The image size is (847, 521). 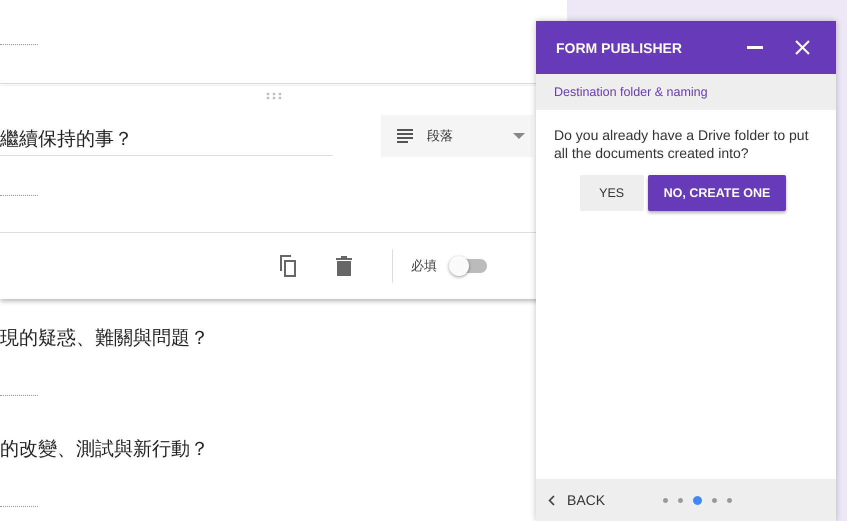 What do you see at coordinates (105, 450) in the screenshot?
I see `question-title: 的改變、測試與新行動？` at bounding box center [105, 450].